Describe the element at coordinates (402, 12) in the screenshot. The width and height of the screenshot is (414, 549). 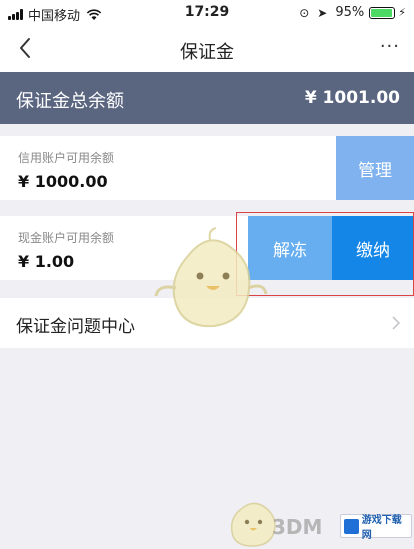
I see `charging-icon: ⚡` at that location.